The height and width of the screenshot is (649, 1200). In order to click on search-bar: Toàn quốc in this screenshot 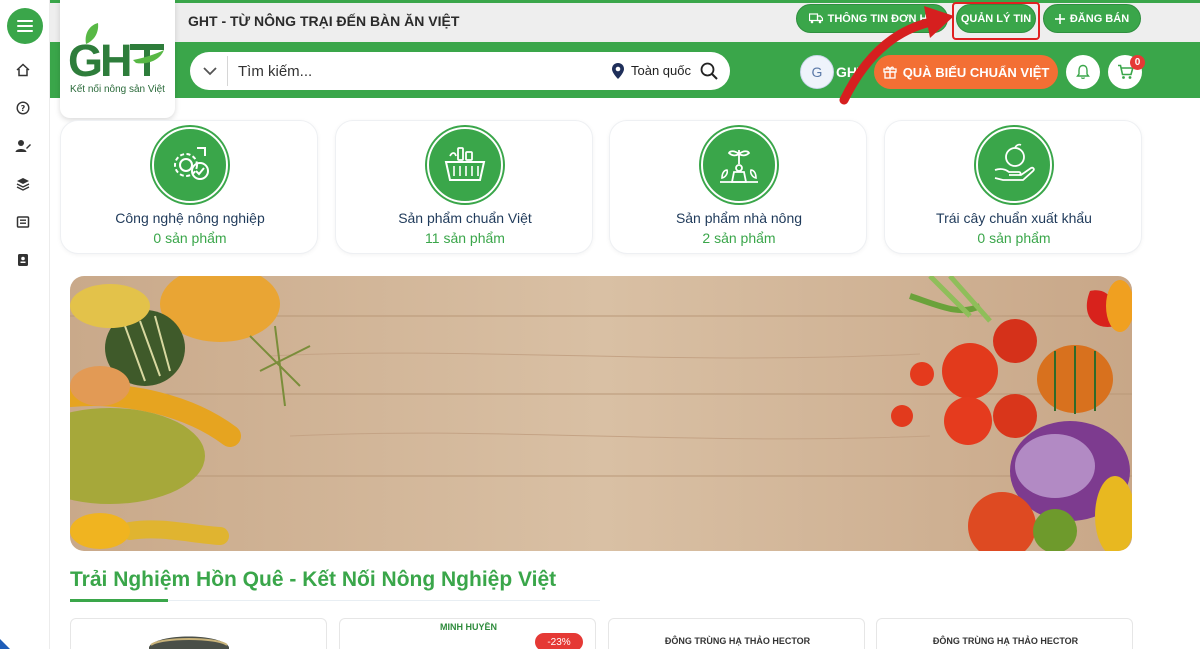, I will do `click(460, 71)`.